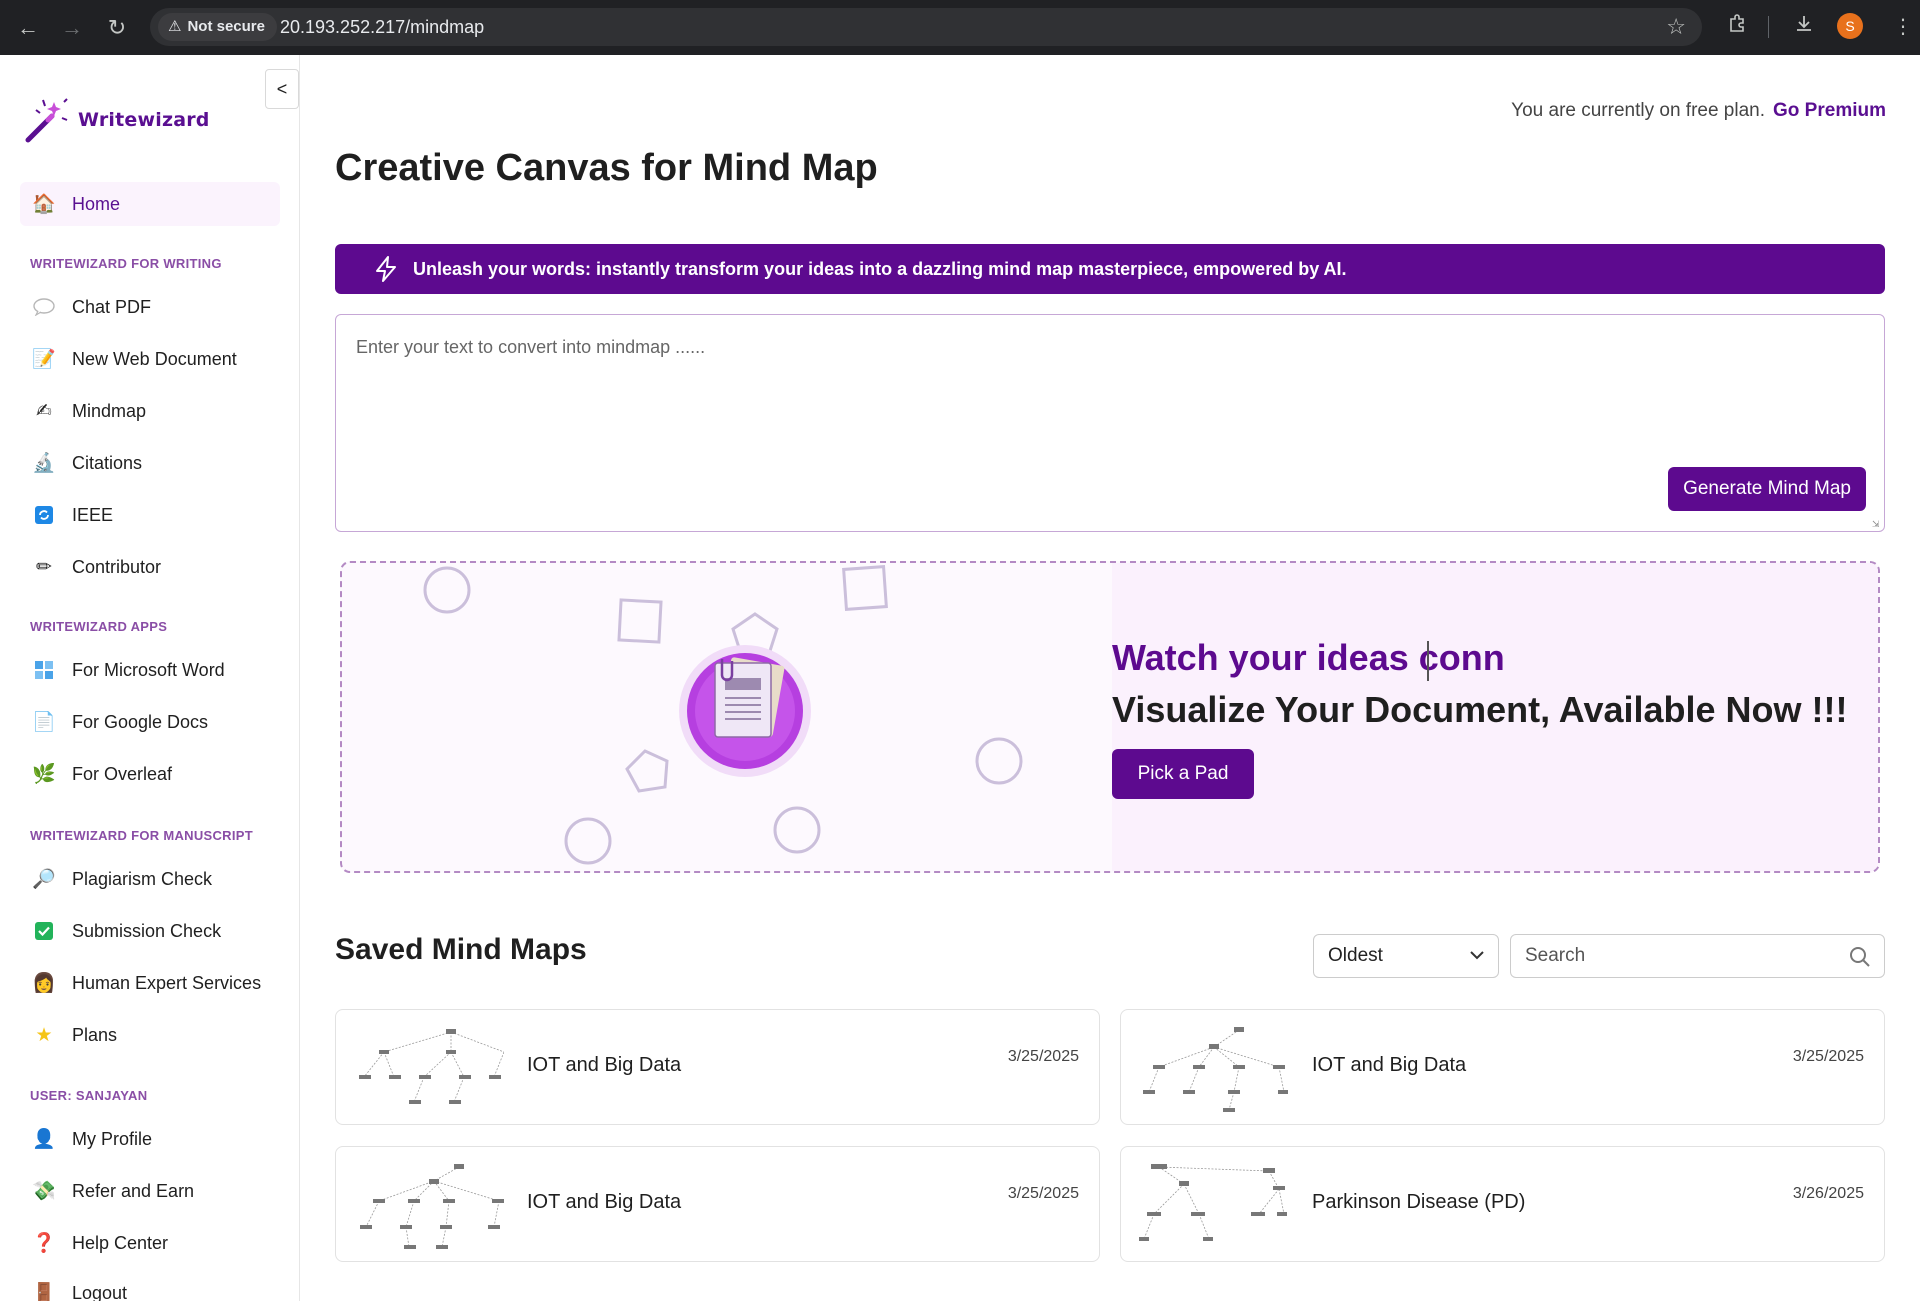 The image size is (1920, 1301). What do you see at coordinates (44, 722) in the screenshot?
I see `document-icon: 📄` at bounding box center [44, 722].